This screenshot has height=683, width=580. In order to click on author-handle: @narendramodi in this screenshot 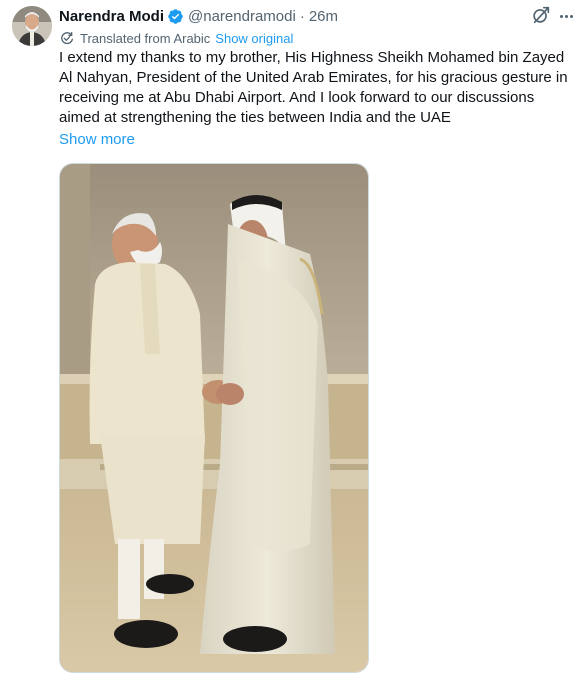, I will do `click(242, 16)`.